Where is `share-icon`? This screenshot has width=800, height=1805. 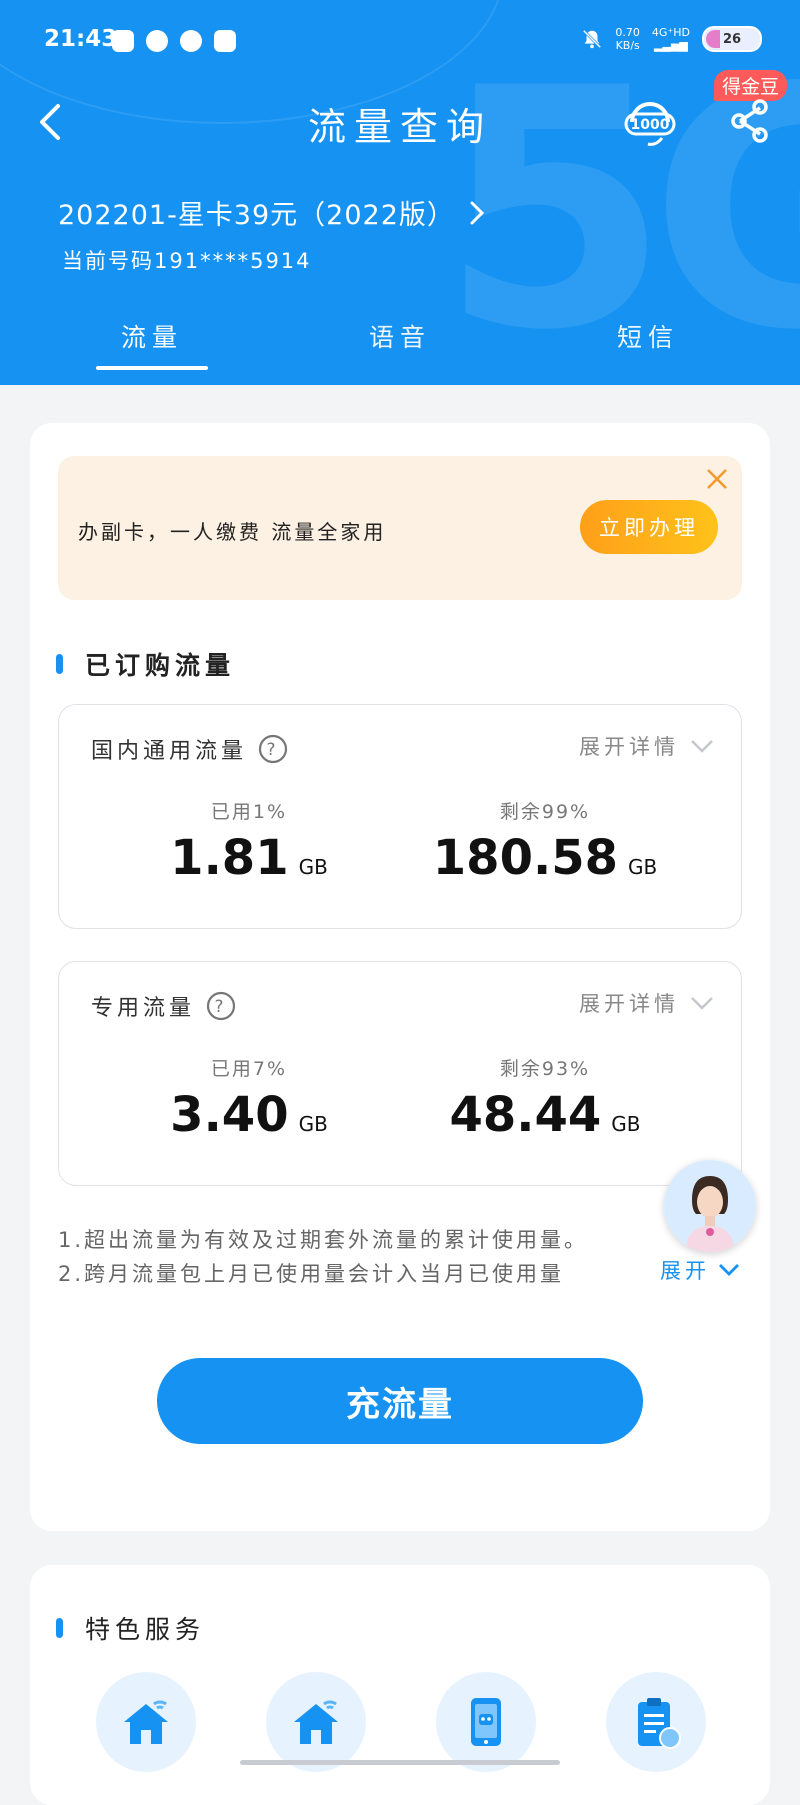
share-icon is located at coordinates (750, 121).